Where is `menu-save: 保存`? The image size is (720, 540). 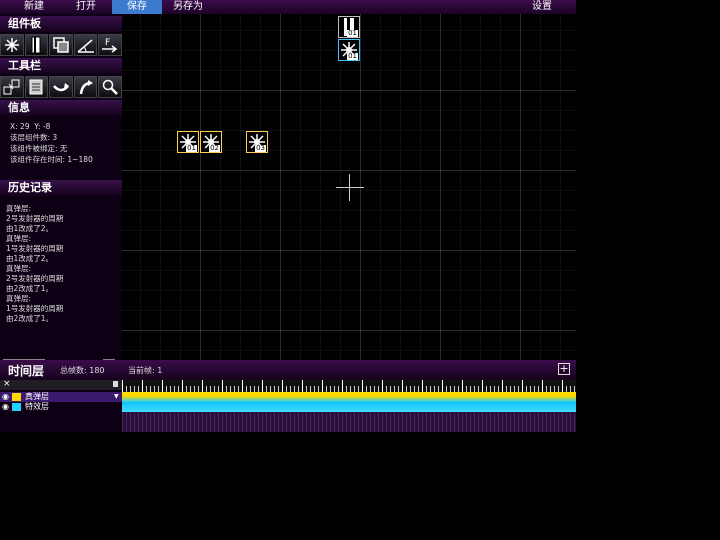
menu-save: 保存 is located at coordinates (137, 7).